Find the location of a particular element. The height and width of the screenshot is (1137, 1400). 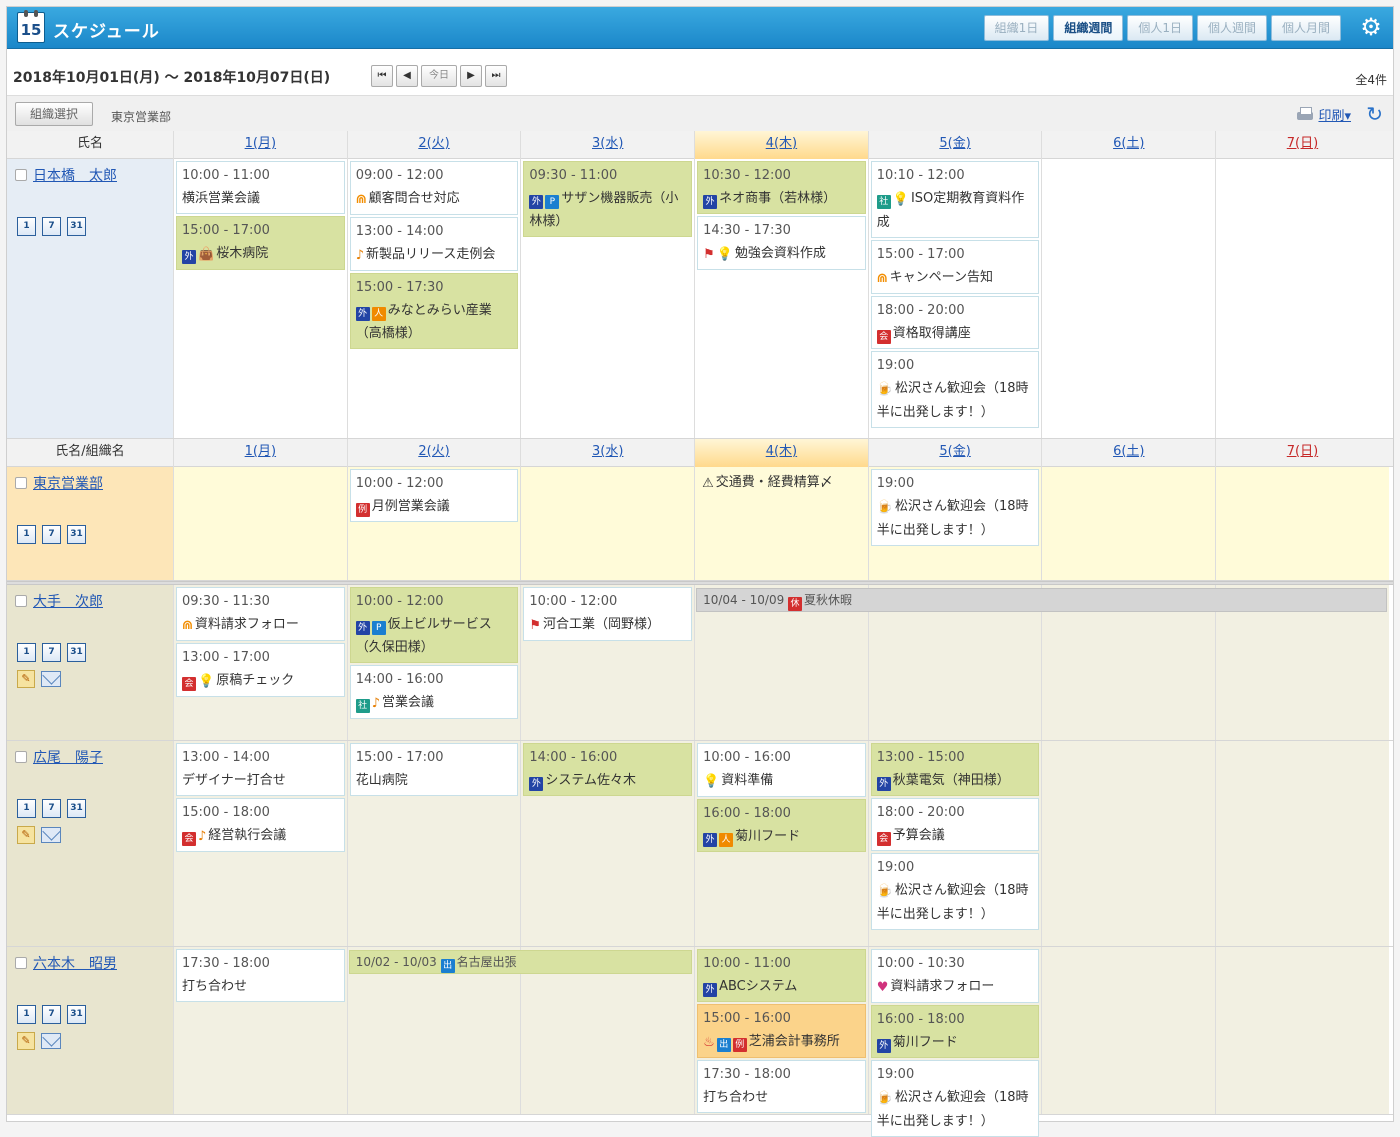

tab-personal-week: 個人週間 is located at coordinates (1231, 28).